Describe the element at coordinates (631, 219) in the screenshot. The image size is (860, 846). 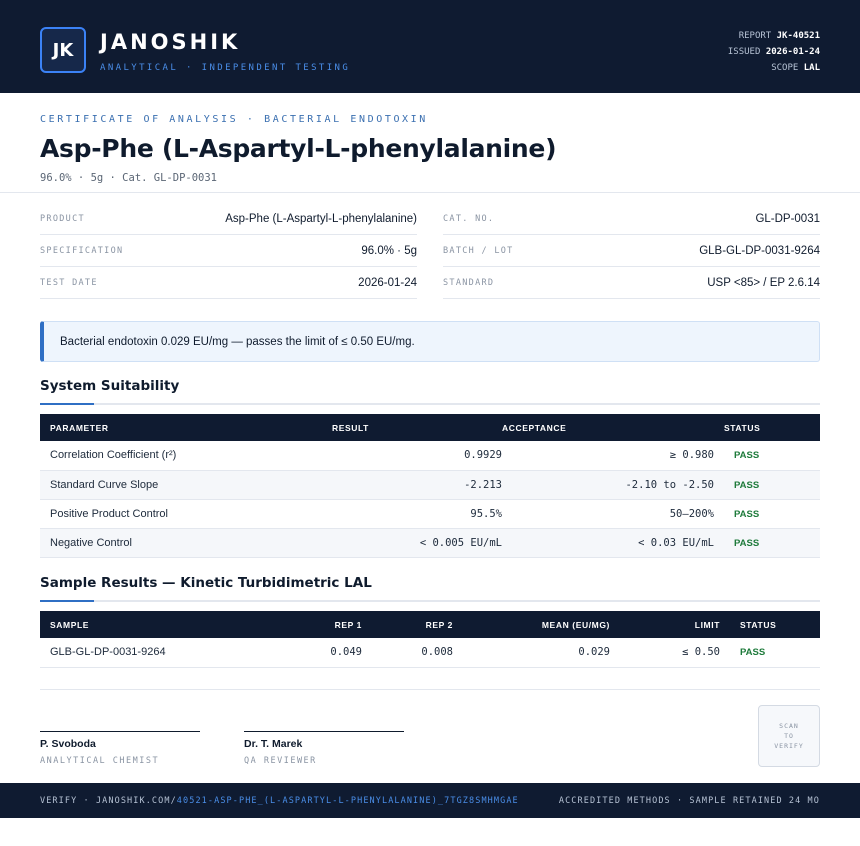
I see `info-row-cat-no: CAT. NO. GL-DP-0031` at that location.